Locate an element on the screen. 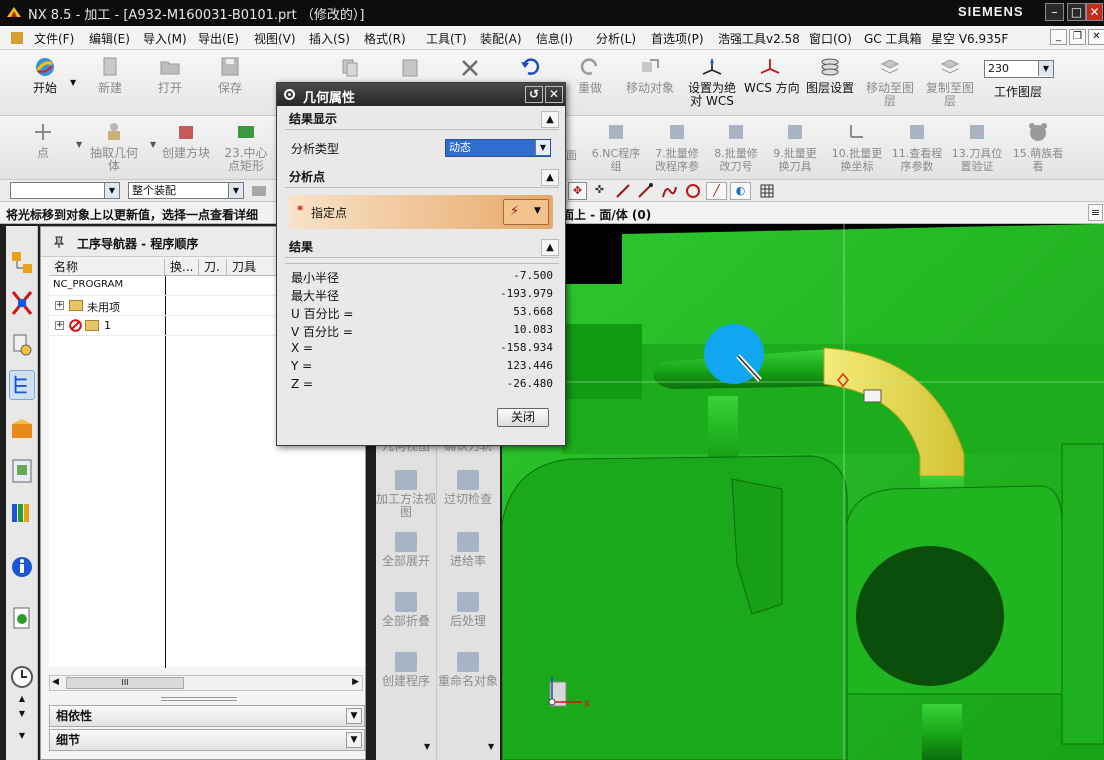  minimize-button: – is located at coordinates (1054, 12).